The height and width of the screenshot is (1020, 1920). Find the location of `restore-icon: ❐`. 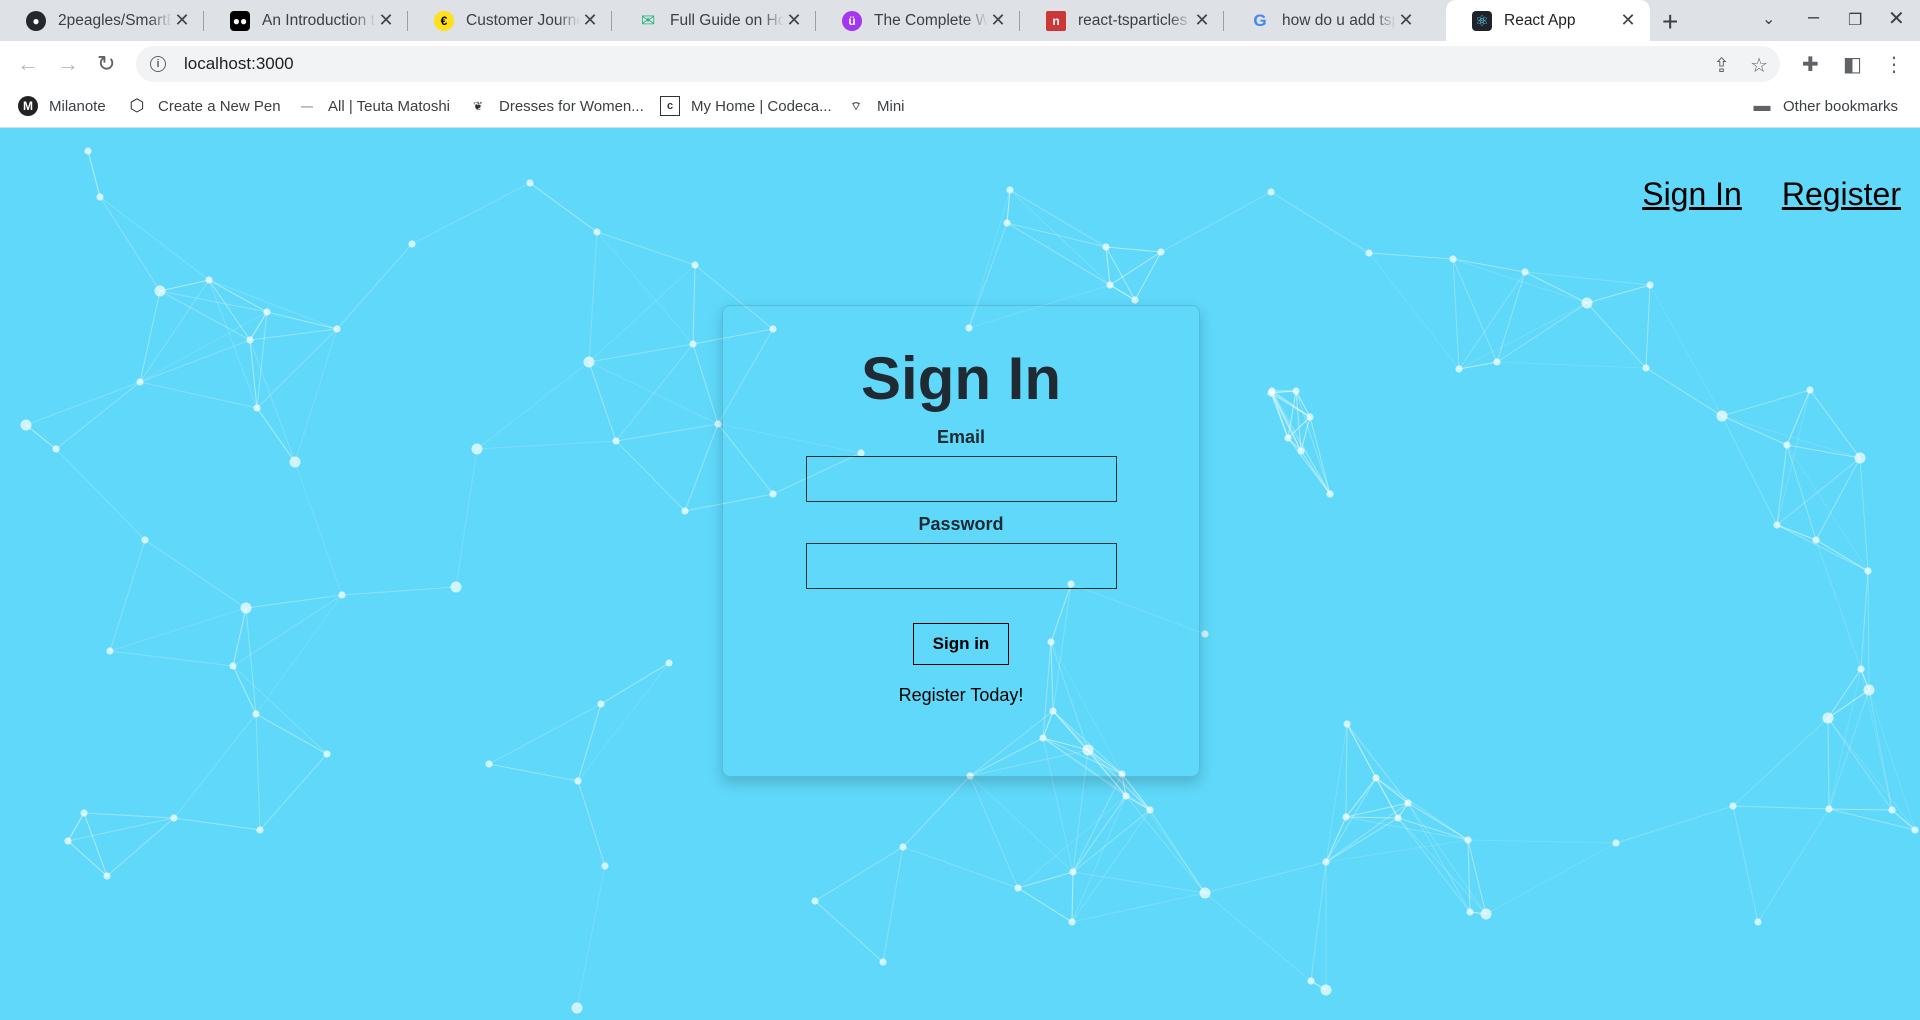

restore-icon: ❐ is located at coordinates (1855, 20).